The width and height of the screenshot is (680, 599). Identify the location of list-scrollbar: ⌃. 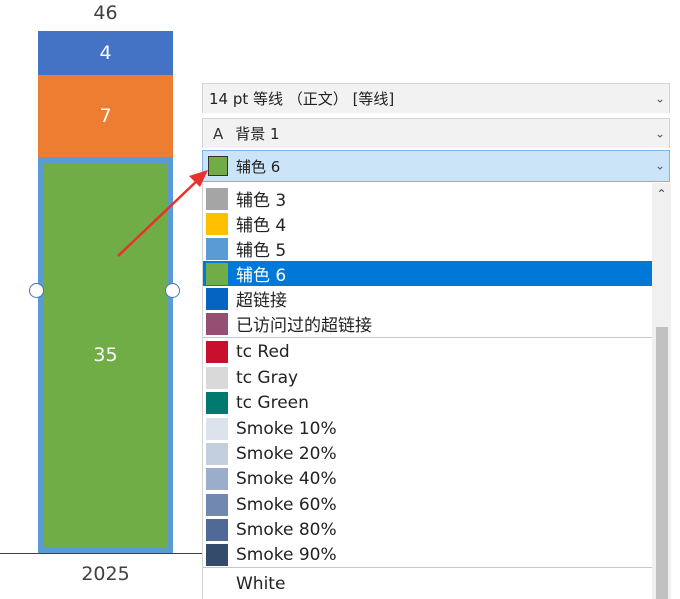
(661, 391).